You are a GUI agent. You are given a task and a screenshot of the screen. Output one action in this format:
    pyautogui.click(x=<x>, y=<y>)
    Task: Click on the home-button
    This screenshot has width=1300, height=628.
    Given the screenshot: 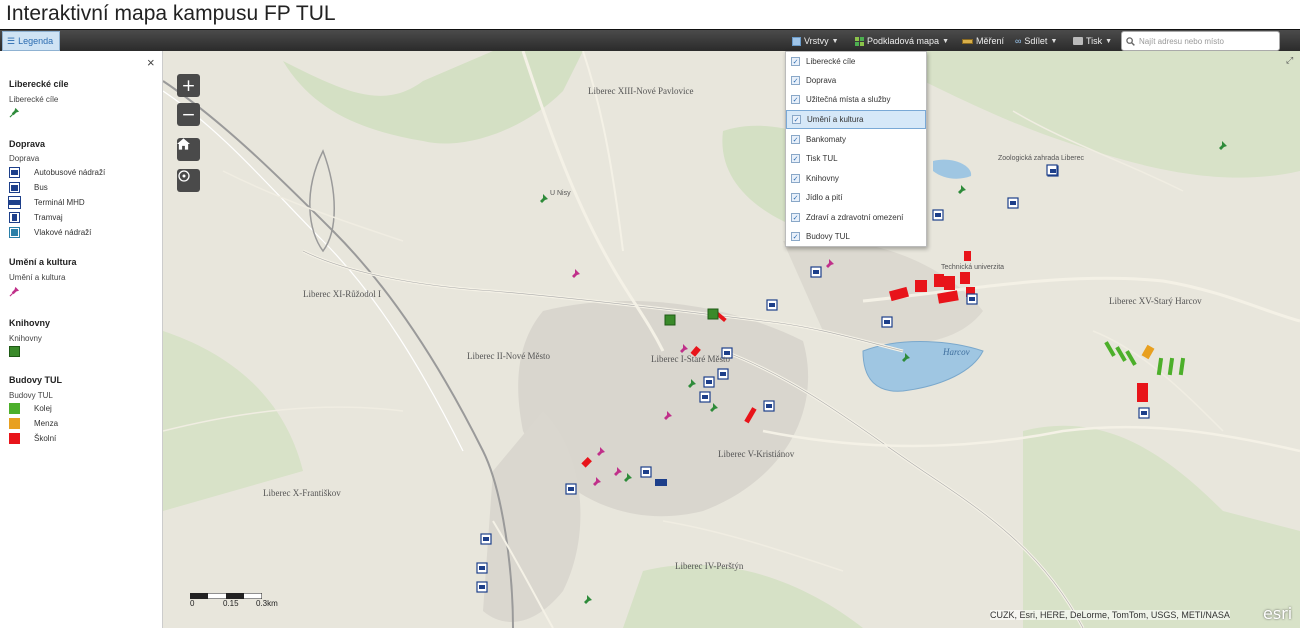 What is the action you would take?
    pyautogui.click(x=188, y=149)
    